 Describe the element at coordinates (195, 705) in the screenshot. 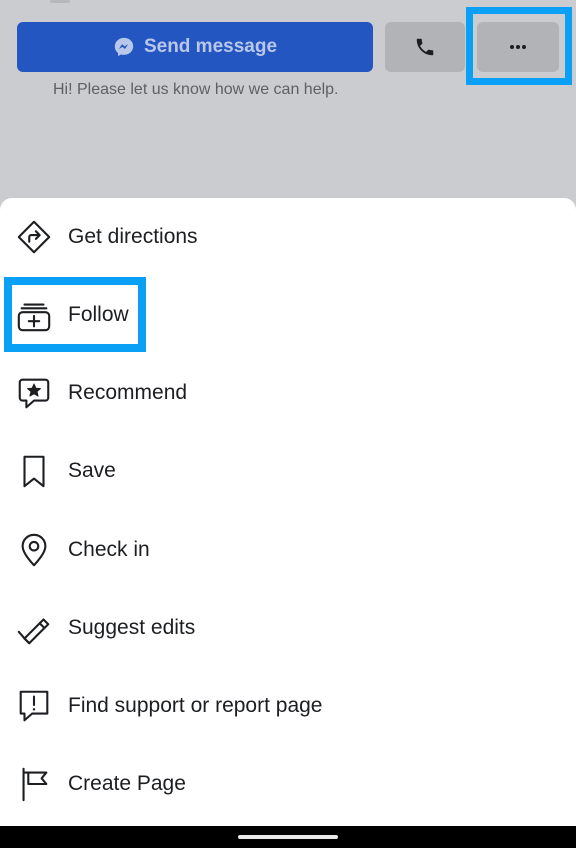

I see `menu-item-label: Find support or report page` at that location.